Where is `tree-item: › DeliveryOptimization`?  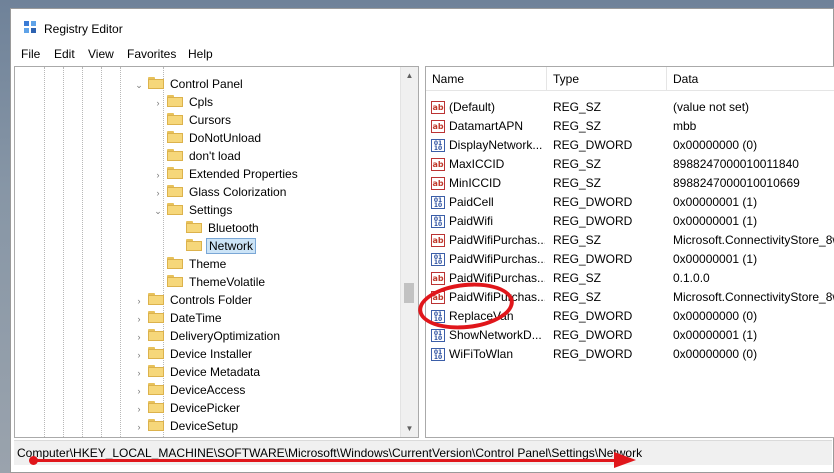
tree-item: › DeliveryOptimization is located at coordinates (207, 336).